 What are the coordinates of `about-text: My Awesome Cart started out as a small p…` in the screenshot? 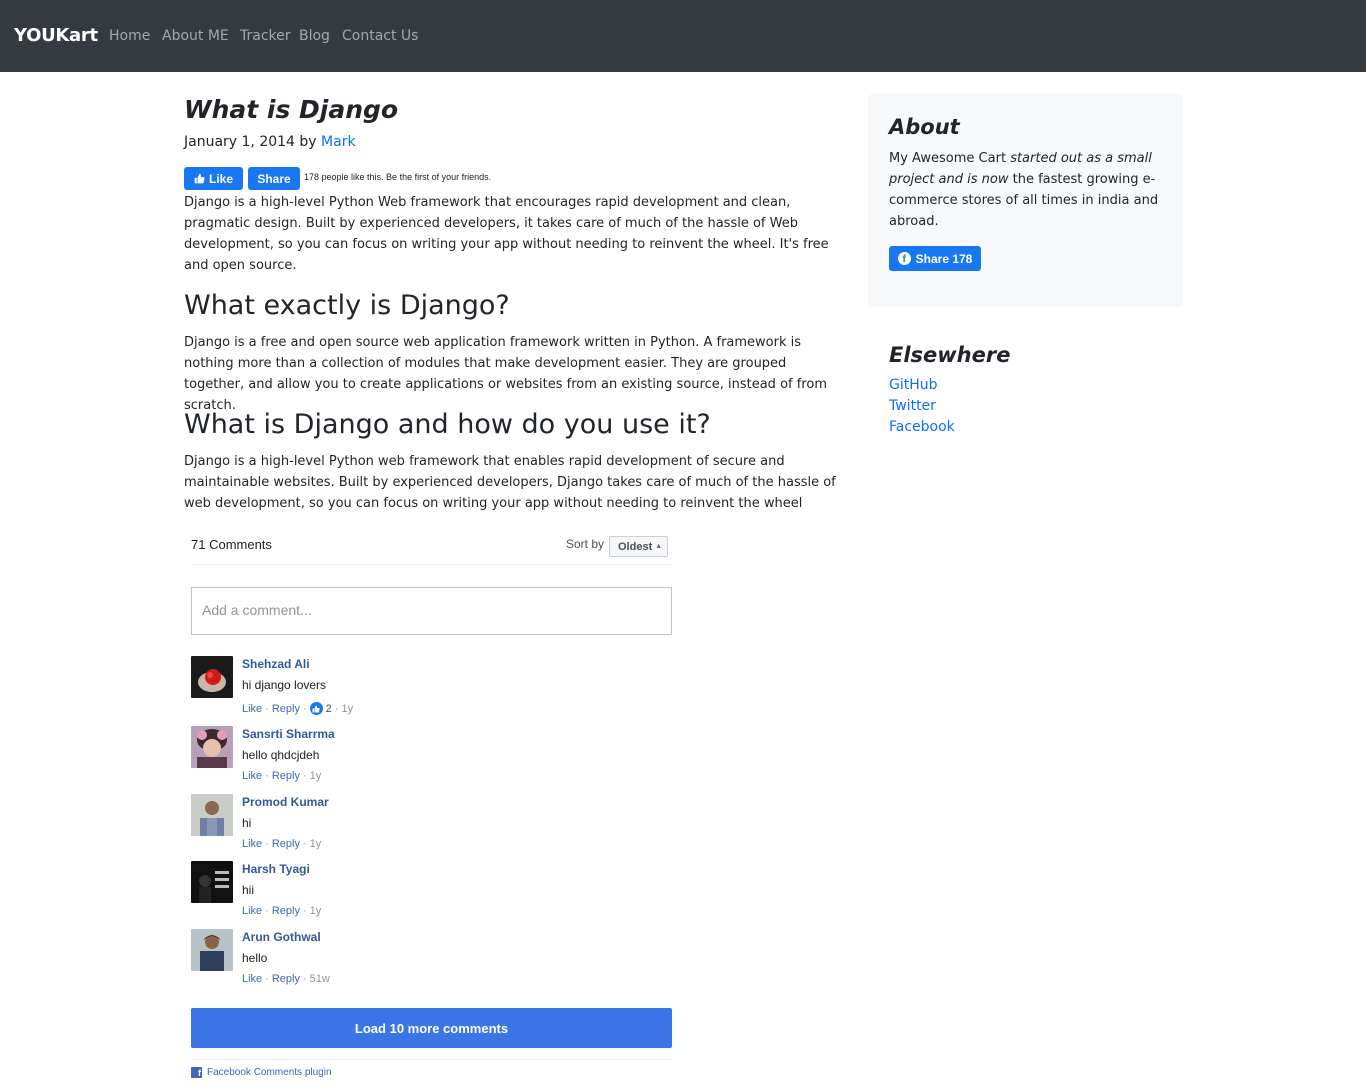 It's located at (1026, 190).